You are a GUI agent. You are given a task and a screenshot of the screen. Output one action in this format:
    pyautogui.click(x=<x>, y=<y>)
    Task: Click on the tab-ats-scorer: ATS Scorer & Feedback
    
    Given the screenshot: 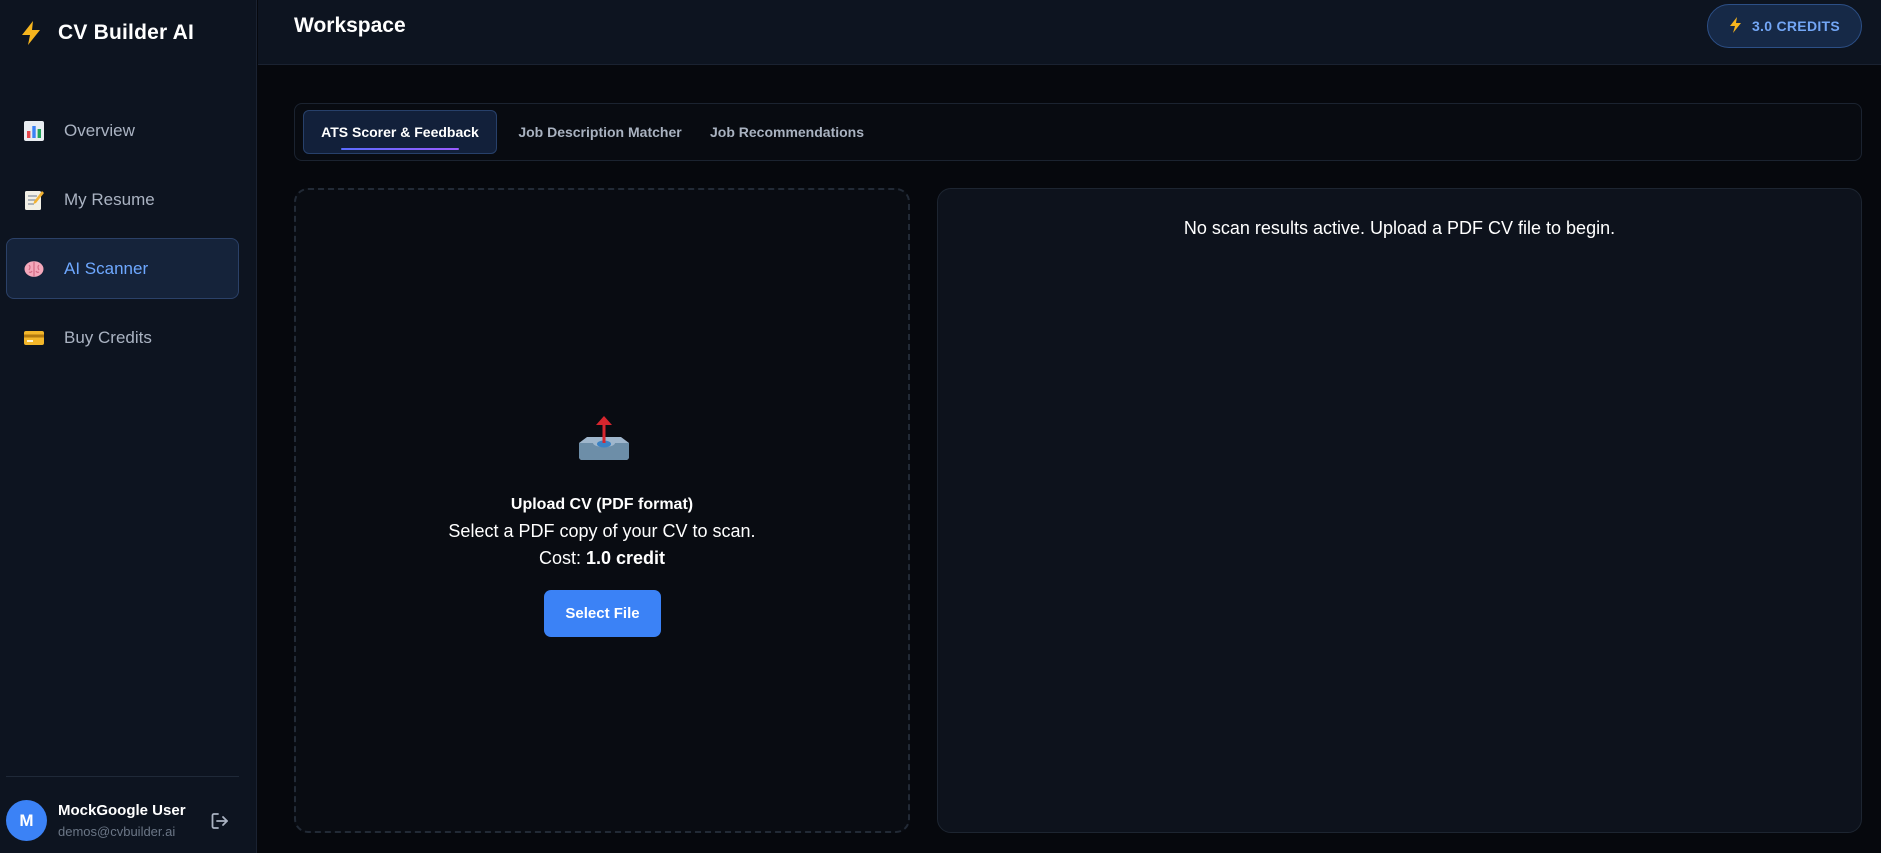 What is the action you would take?
    pyautogui.click(x=400, y=132)
    